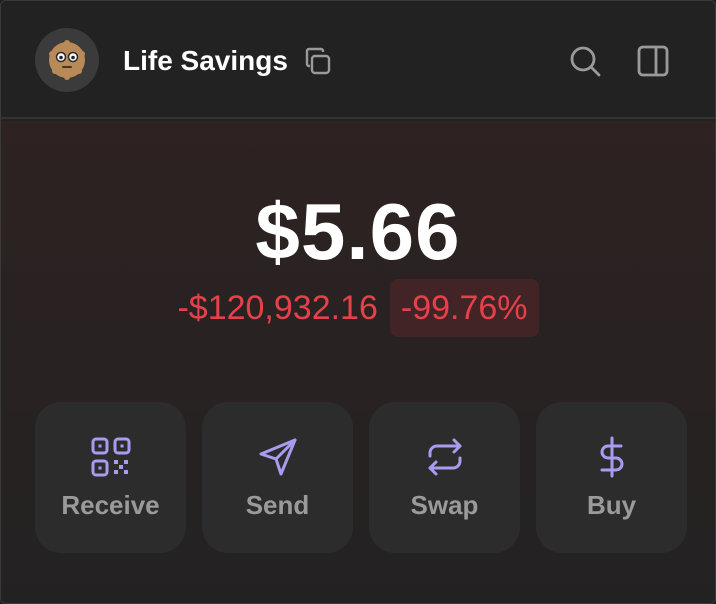 The height and width of the screenshot is (604, 716). What do you see at coordinates (611, 505) in the screenshot?
I see `buy-label: Buy` at bounding box center [611, 505].